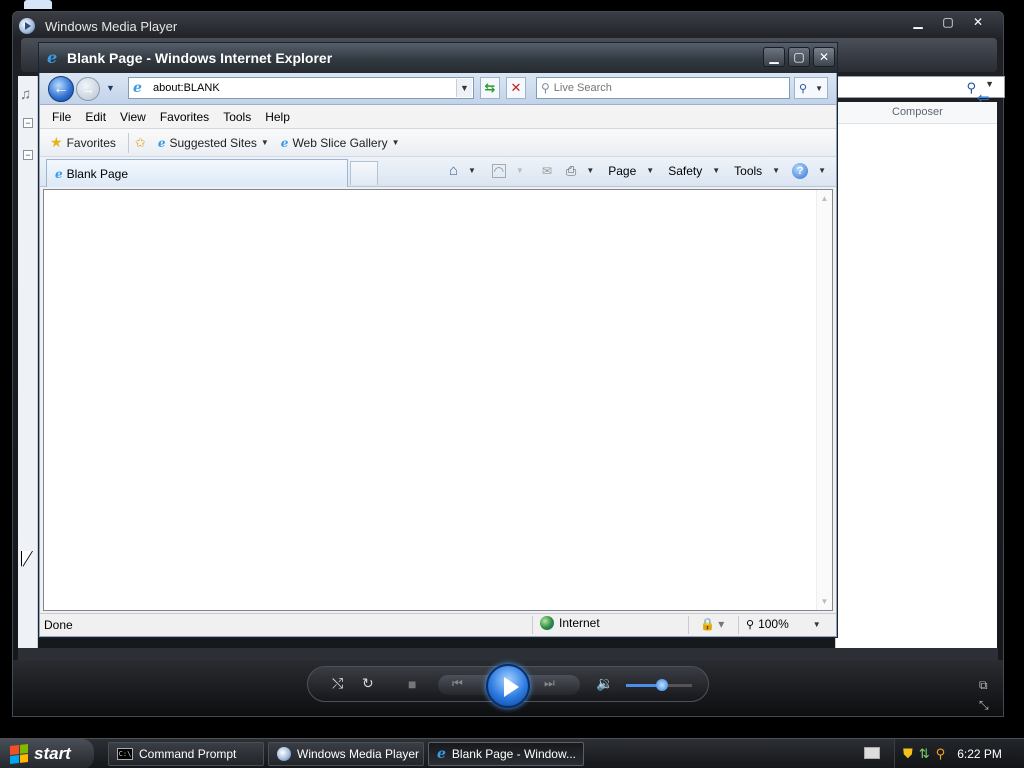  Describe the element at coordinates (337, 683) in the screenshot. I see `shuffle-icon: ⤭` at that location.